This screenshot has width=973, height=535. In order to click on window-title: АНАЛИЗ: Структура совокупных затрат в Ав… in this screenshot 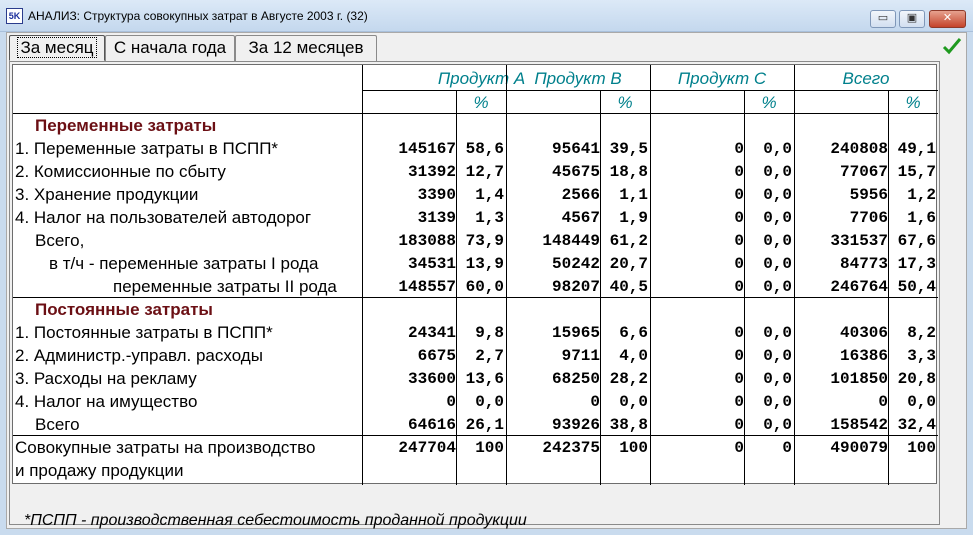, I will do `click(198, 16)`.